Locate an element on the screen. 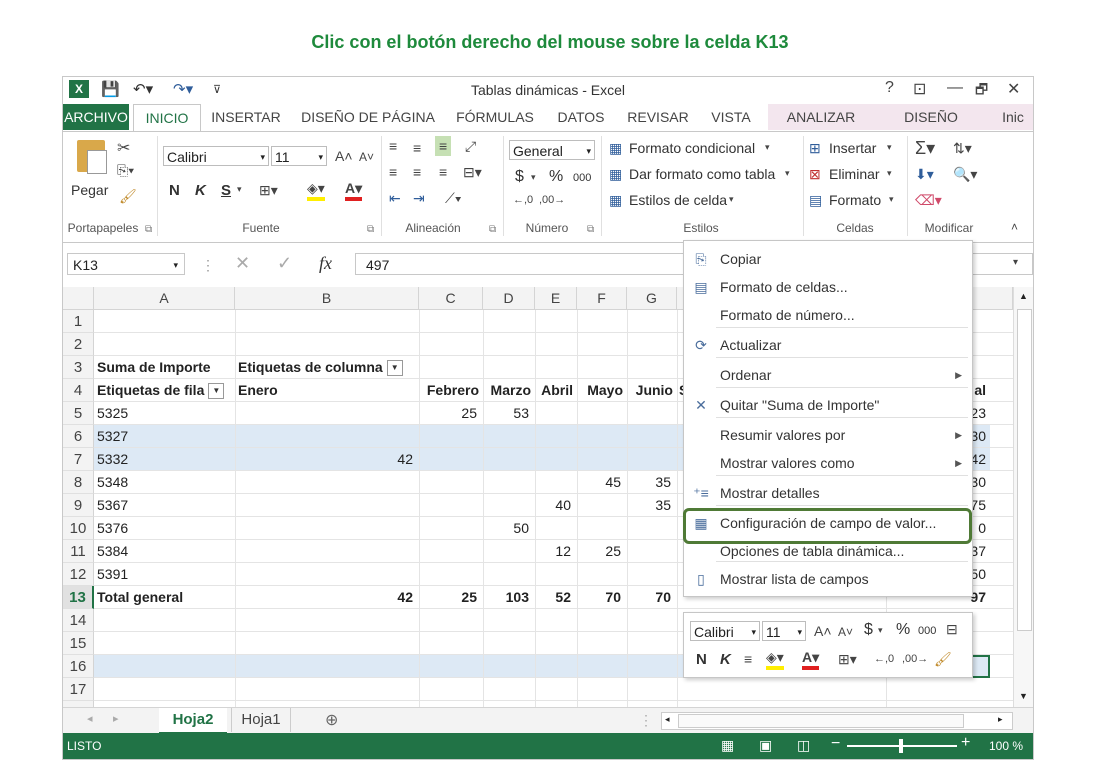 Image resolution: width=1100 pixels, height=767 pixels. portapapeles-launcher-icon: ⧉ is located at coordinates (148, 229).